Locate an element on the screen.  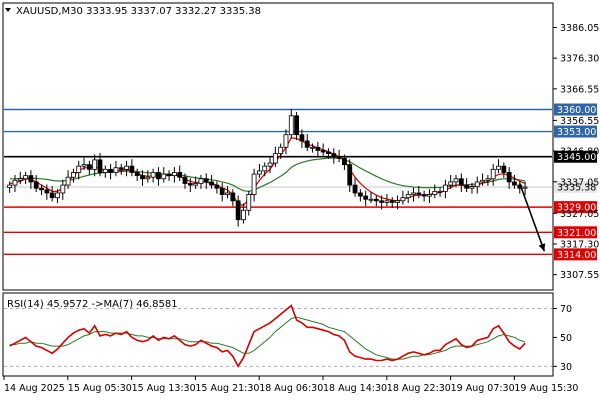
price-level-label: 3321.00 is located at coordinates (576, 233).